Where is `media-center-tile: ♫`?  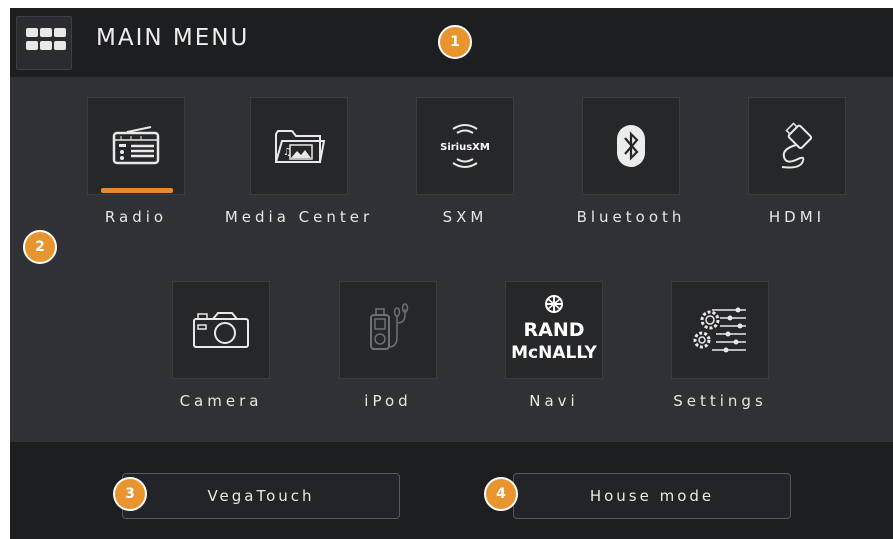
media-center-tile: ♫ is located at coordinates (299, 146).